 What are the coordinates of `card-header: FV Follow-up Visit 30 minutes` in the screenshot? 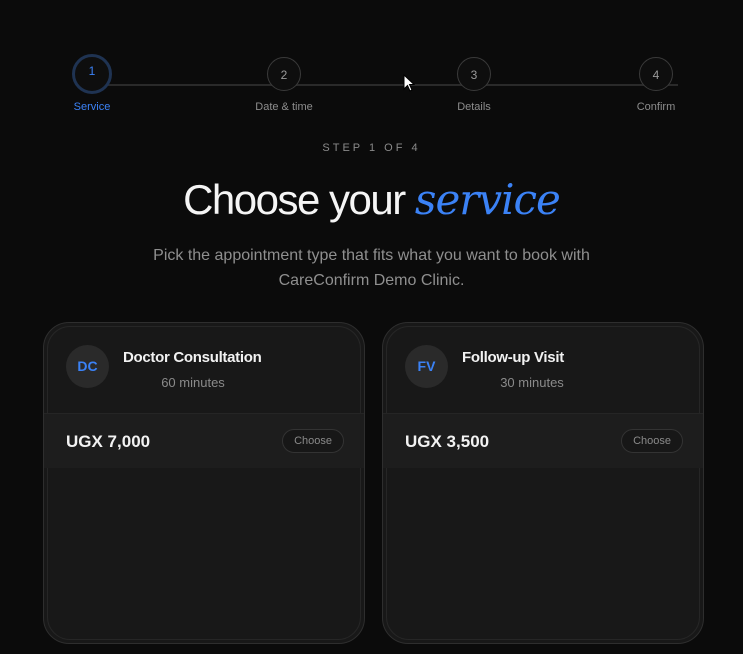 It's located at (543, 368).